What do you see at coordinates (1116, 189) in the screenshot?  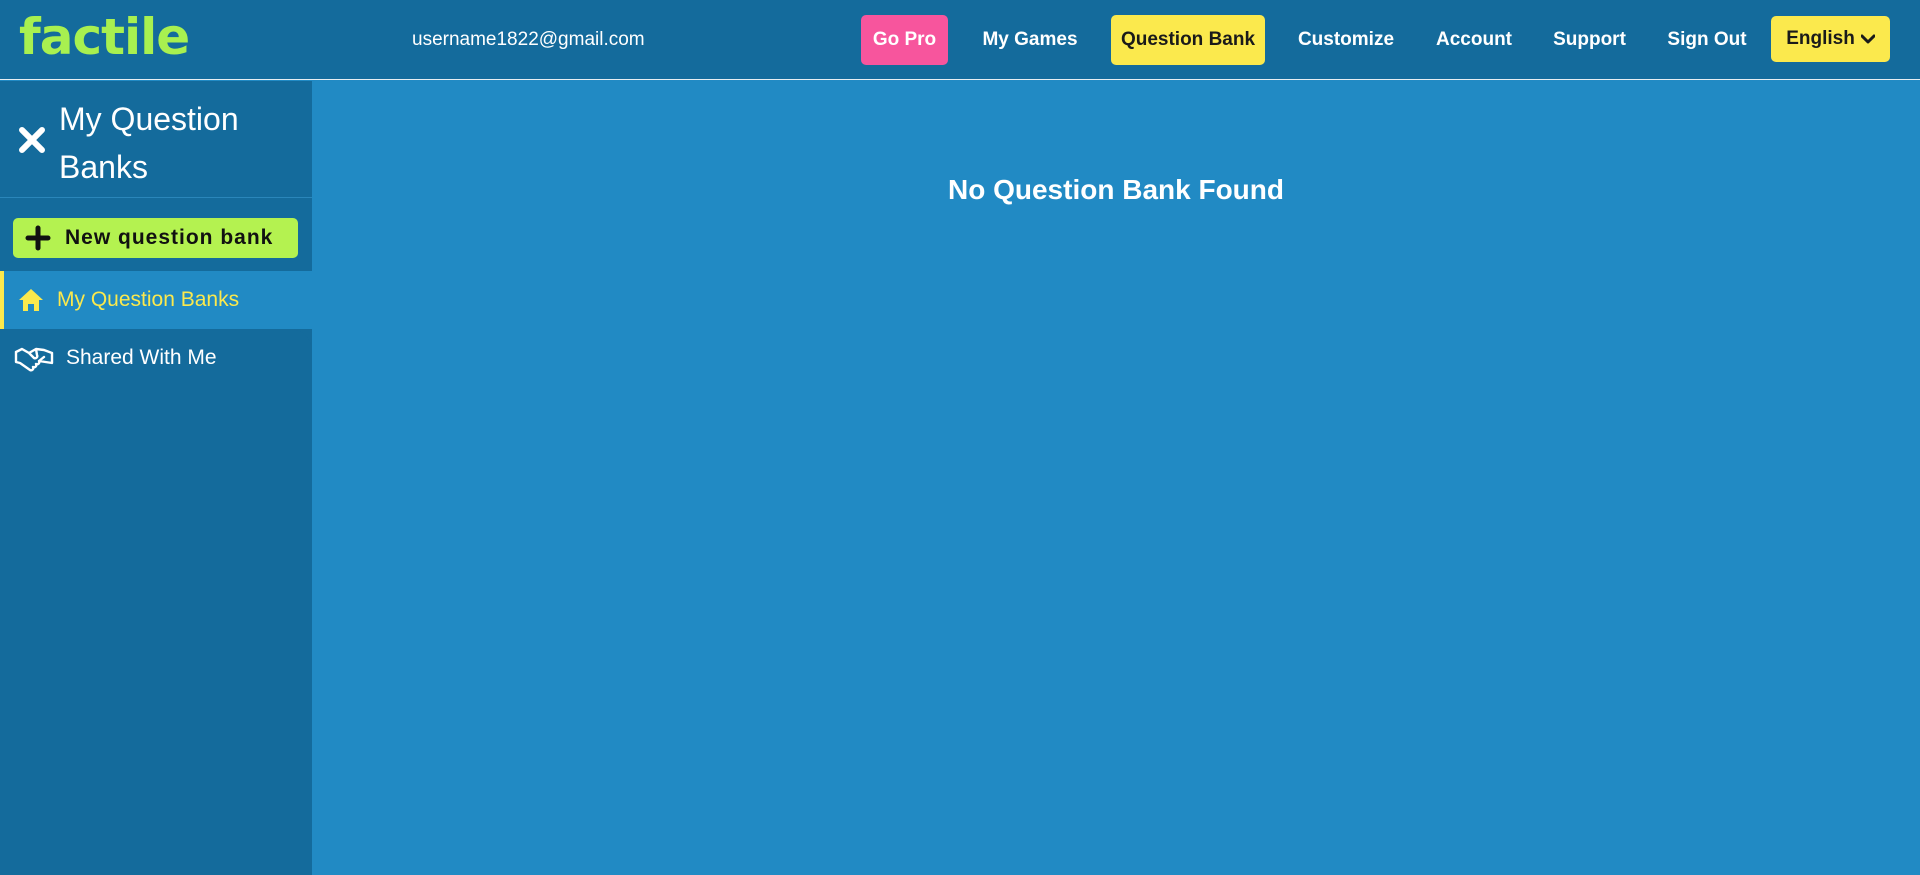 I see `empty-state-message: No Question Bank Found` at bounding box center [1116, 189].